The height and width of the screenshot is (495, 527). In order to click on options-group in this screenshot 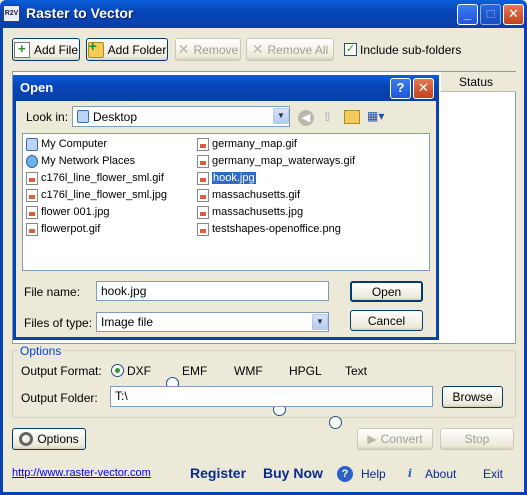, I will do `click(264, 384)`.